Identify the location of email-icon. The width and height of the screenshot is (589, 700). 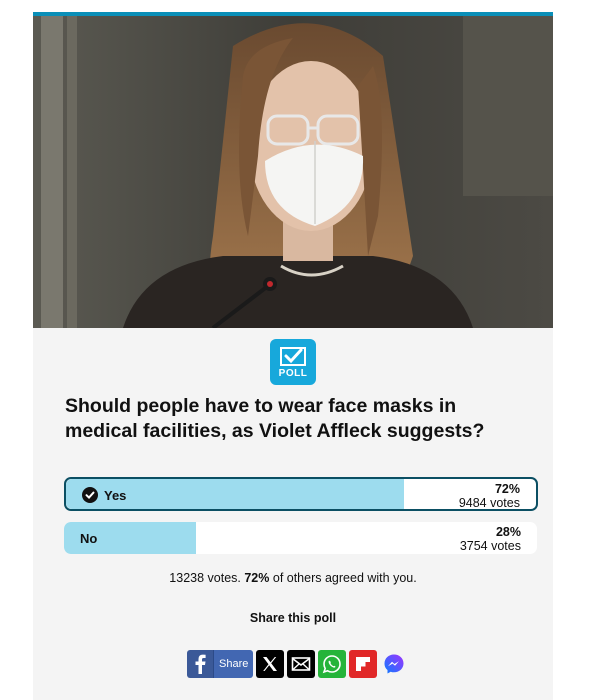
(301, 664).